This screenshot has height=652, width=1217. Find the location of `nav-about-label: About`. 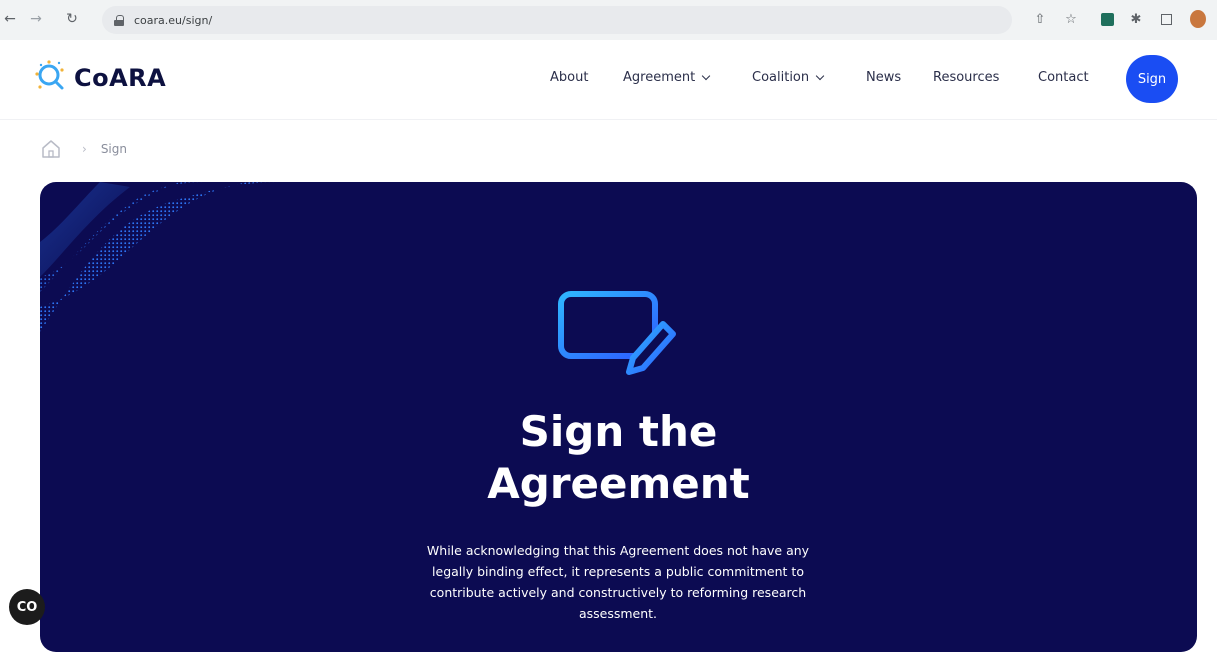

nav-about-label: About is located at coordinates (569, 77).